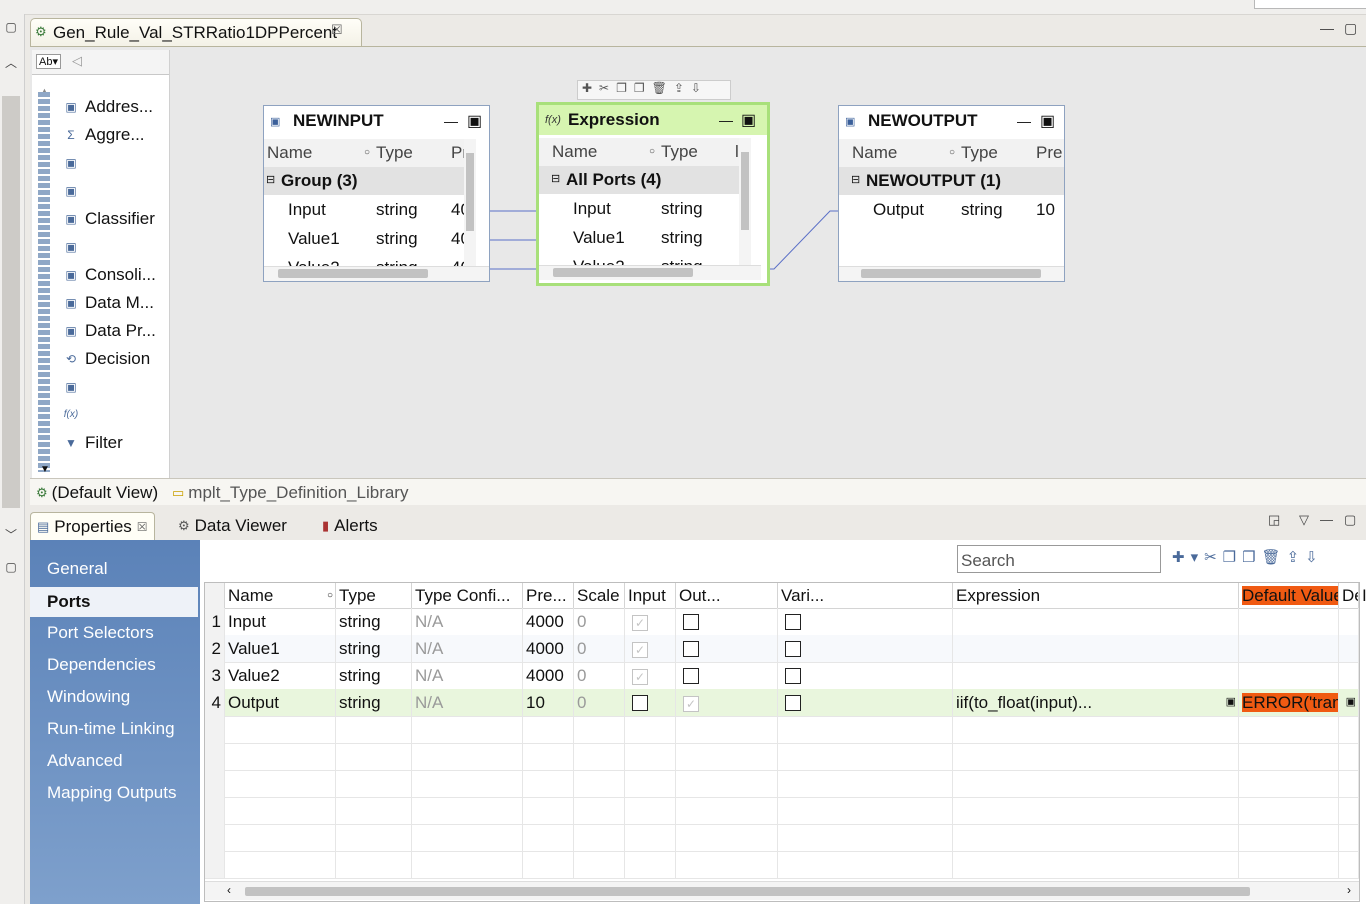 Image resolution: width=1366 pixels, height=904 pixels. I want to click on palette-item: ▣ Classifier, so click(108, 219).